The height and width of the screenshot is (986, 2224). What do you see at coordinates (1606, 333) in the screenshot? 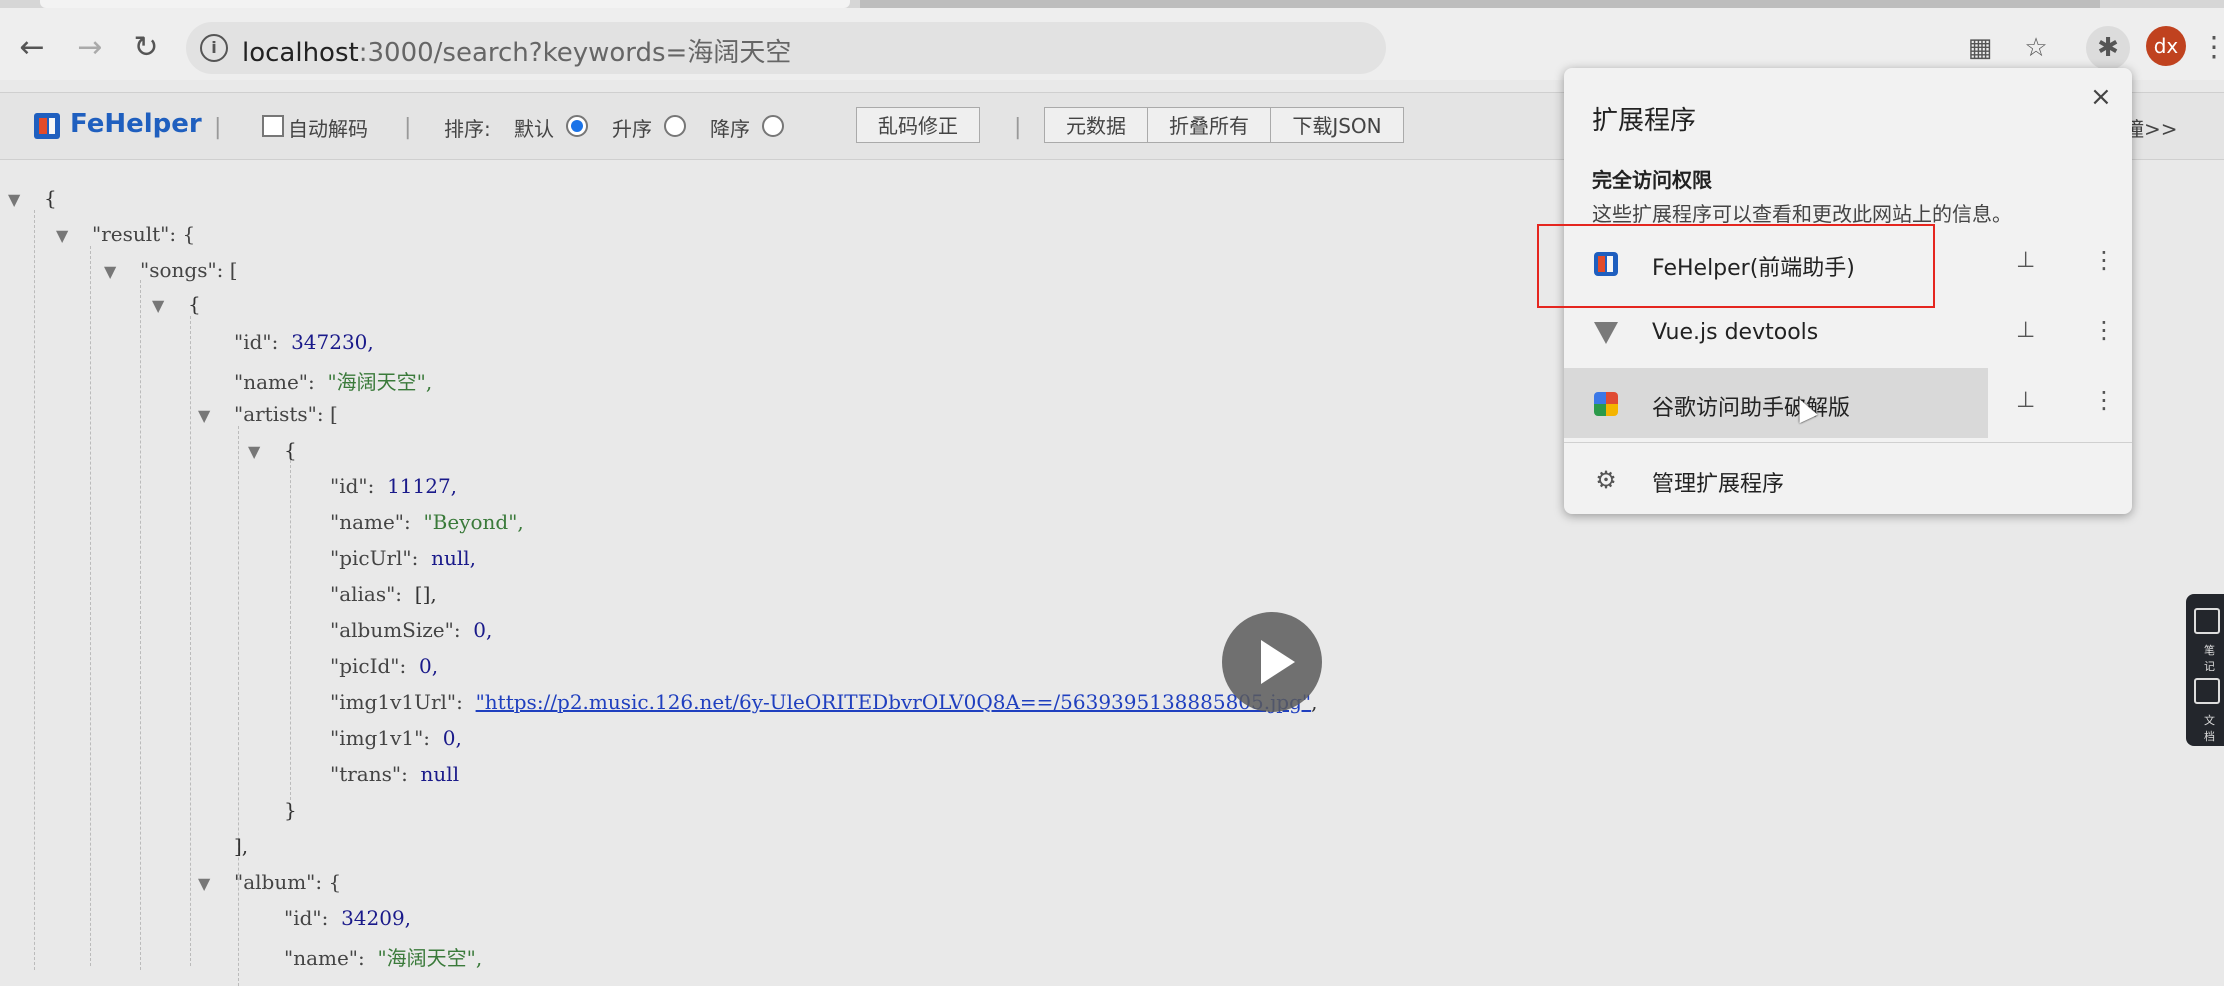
I see `vue-icon` at bounding box center [1606, 333].